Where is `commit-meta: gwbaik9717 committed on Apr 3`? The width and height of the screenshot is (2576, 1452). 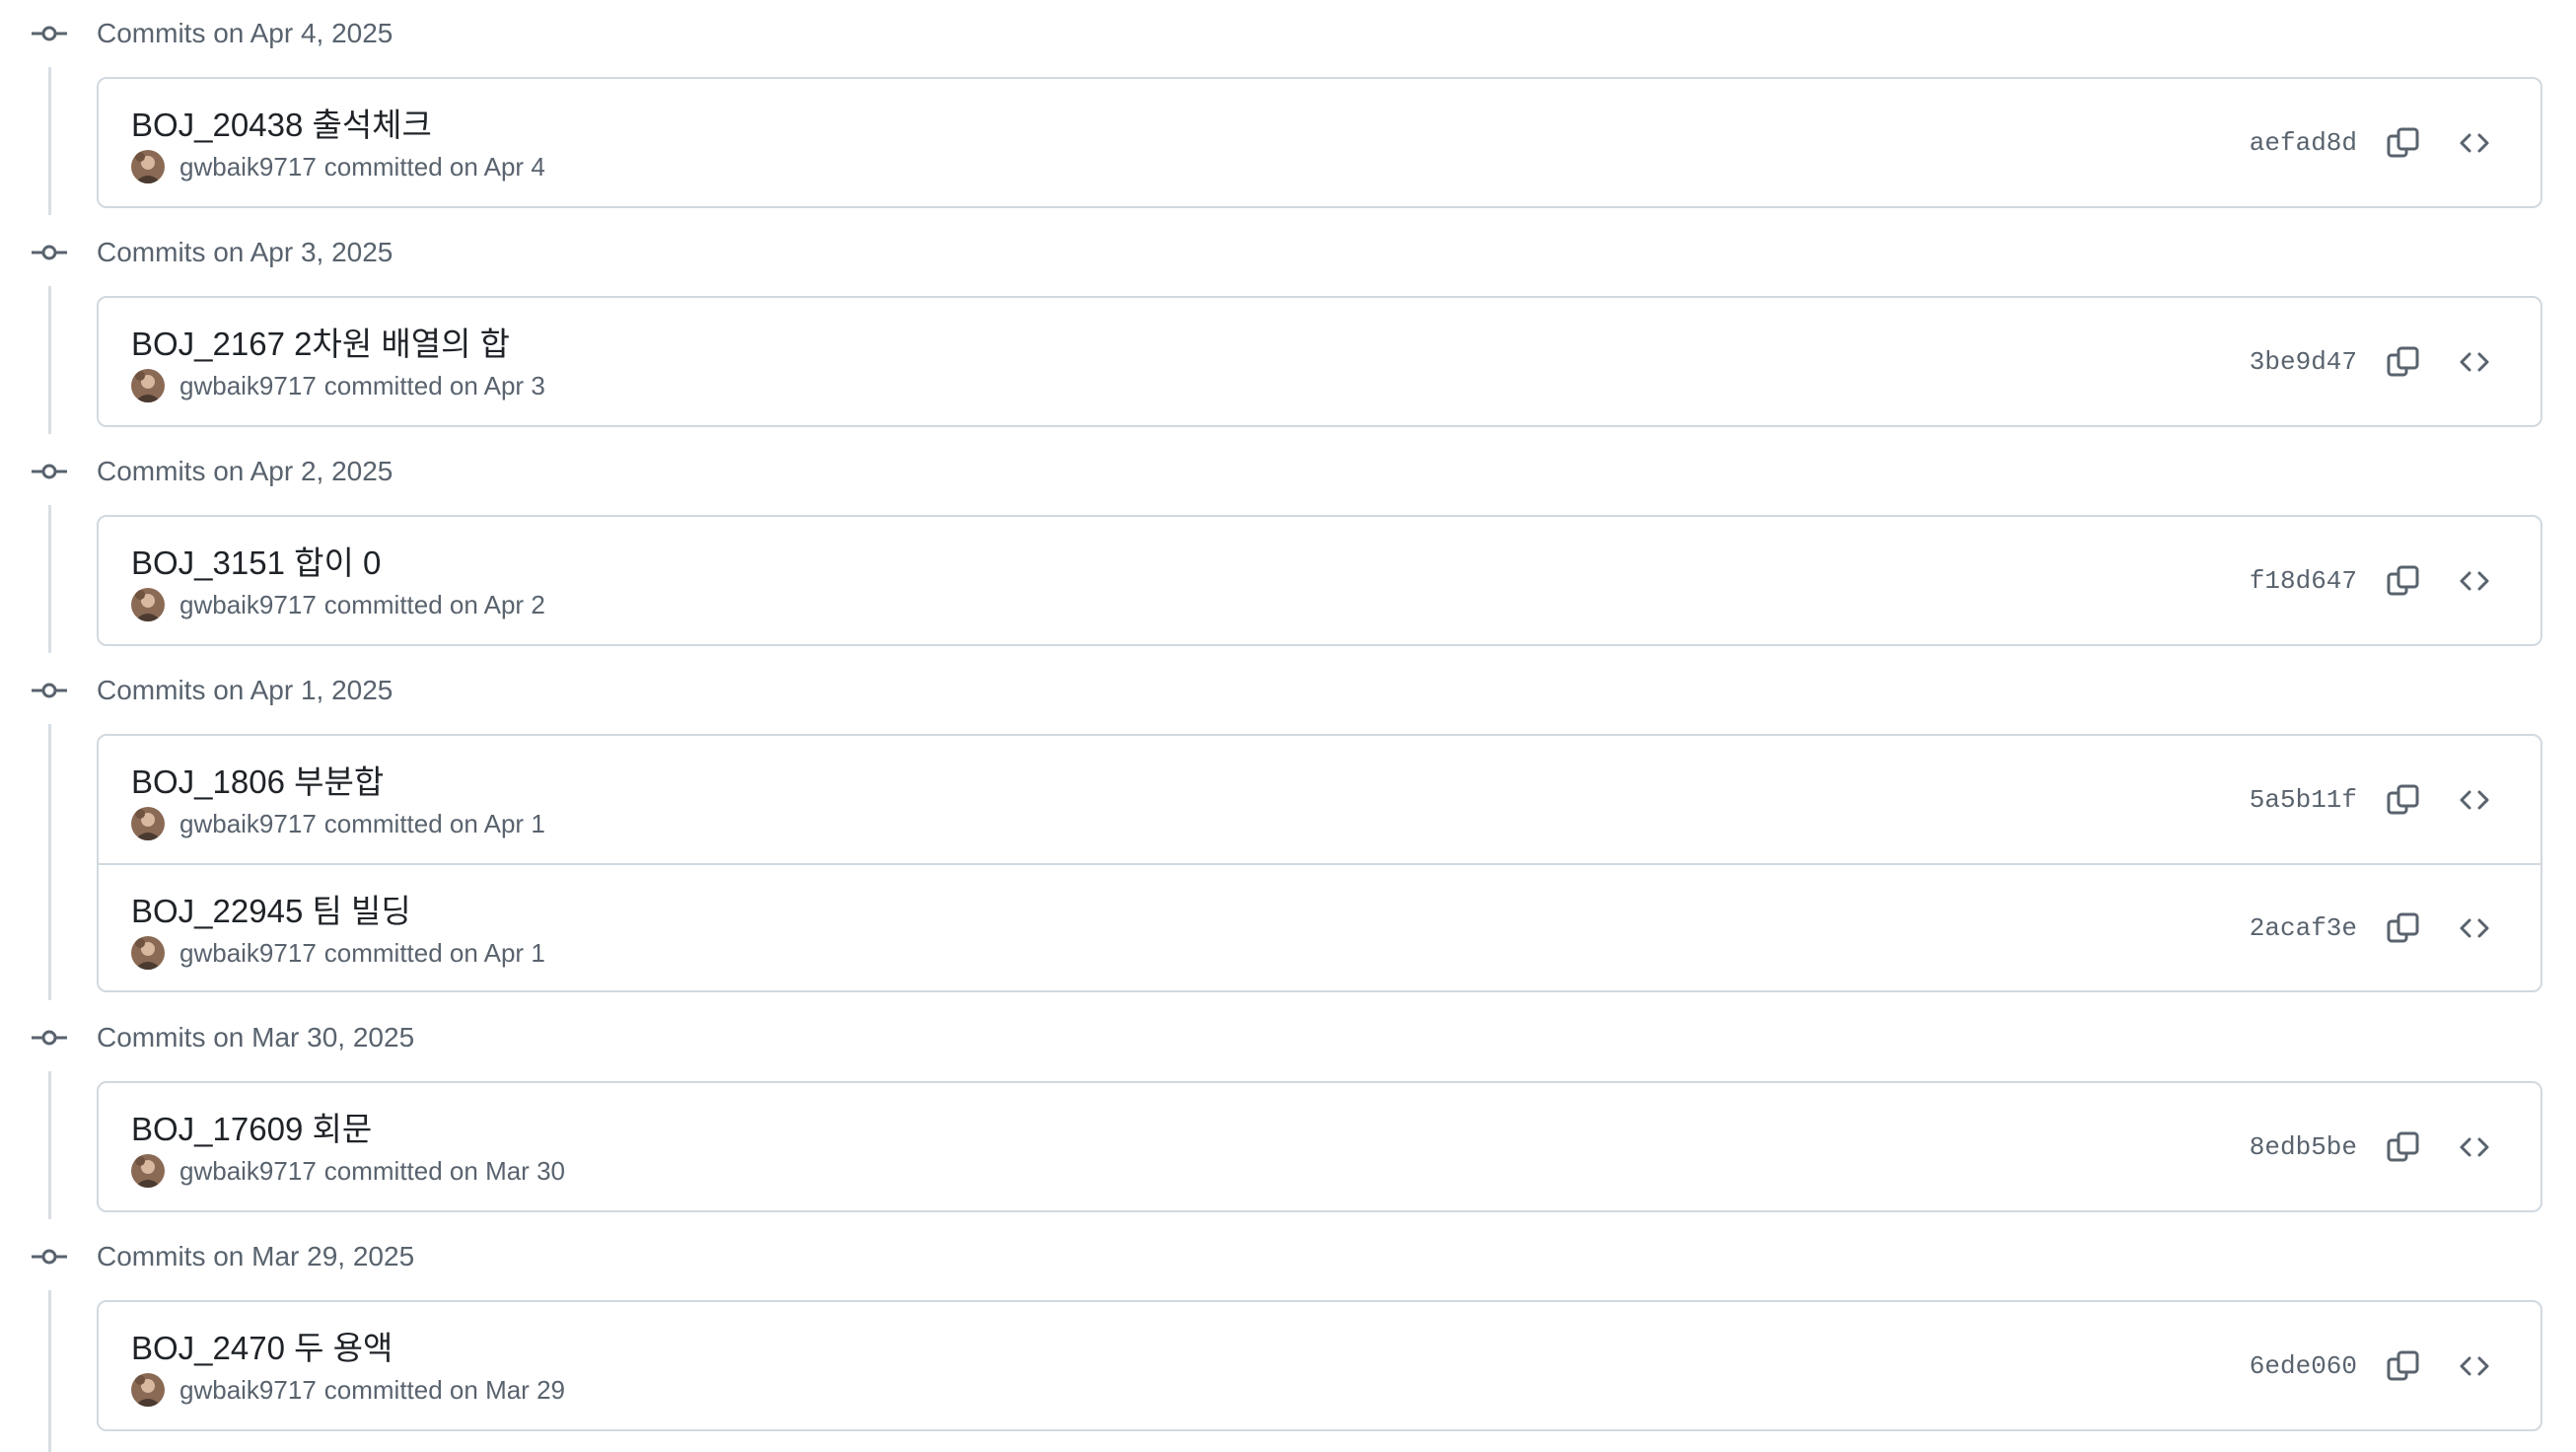
commit-meta: gwbaik9717 committed on Apr 3 is located at coordinates (338, 385).